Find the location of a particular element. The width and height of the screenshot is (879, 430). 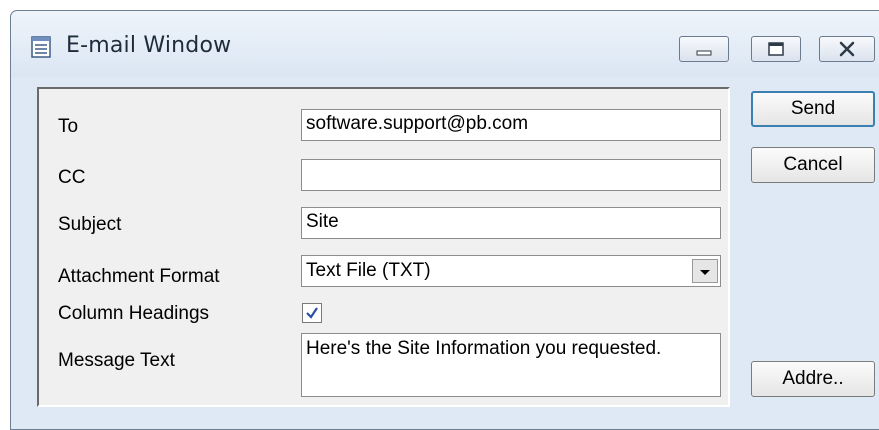

minimize-button is located at coordinates (704, 49).